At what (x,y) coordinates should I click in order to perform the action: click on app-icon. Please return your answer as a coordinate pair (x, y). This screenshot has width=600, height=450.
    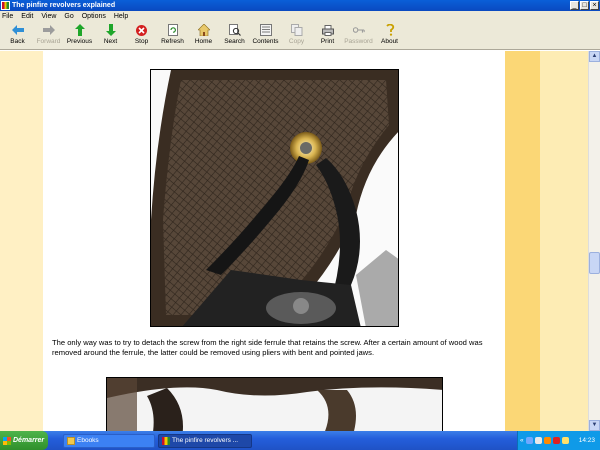
    Looking at the image, I should click on (5, 5).